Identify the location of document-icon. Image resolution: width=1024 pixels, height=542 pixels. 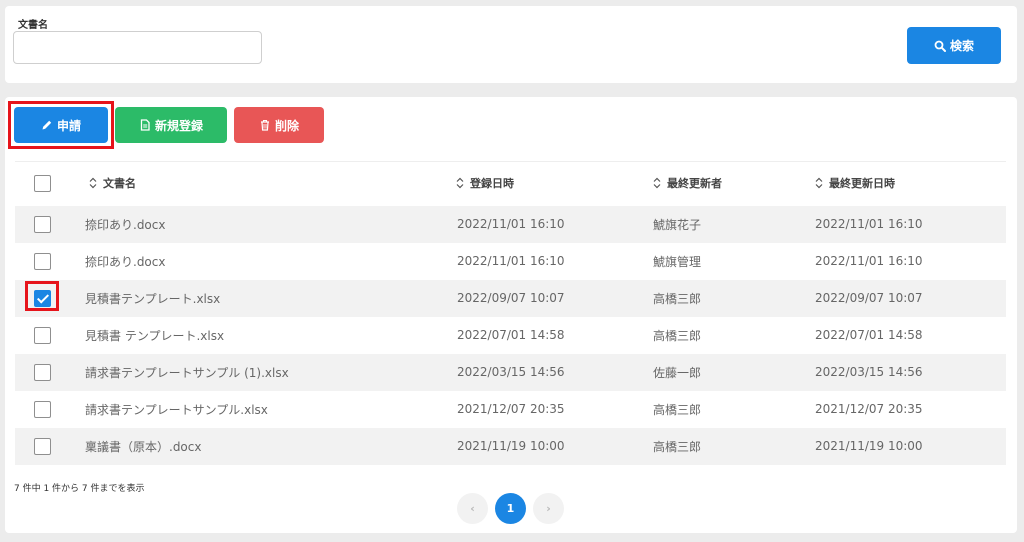
(145, 125).